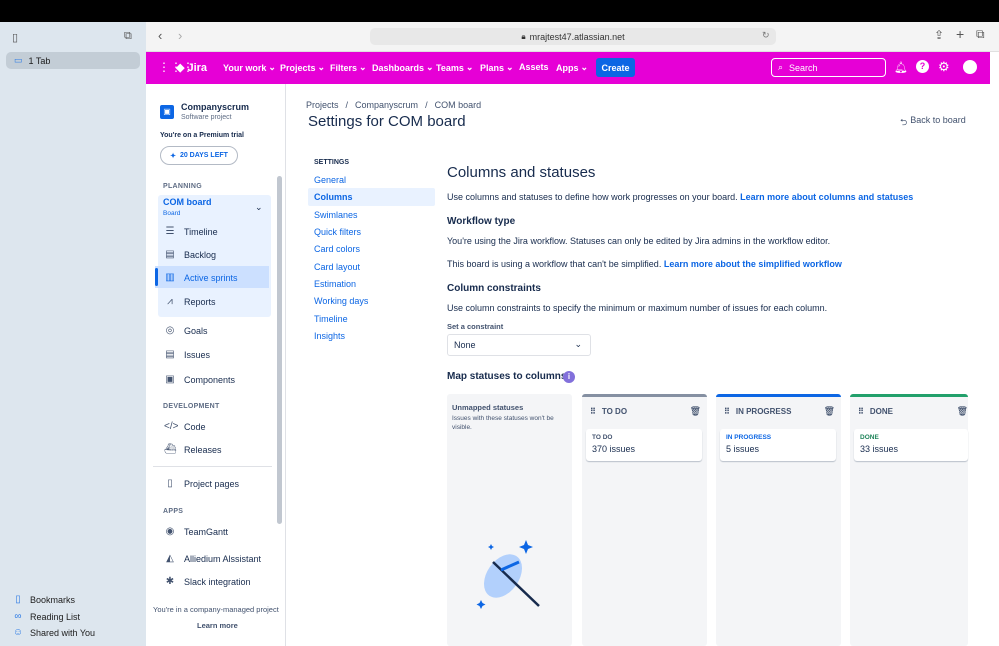  Describe the element at coordinates (128, 36) in the screenshot. I see `tab-overview-icon: ⧉` at that location.